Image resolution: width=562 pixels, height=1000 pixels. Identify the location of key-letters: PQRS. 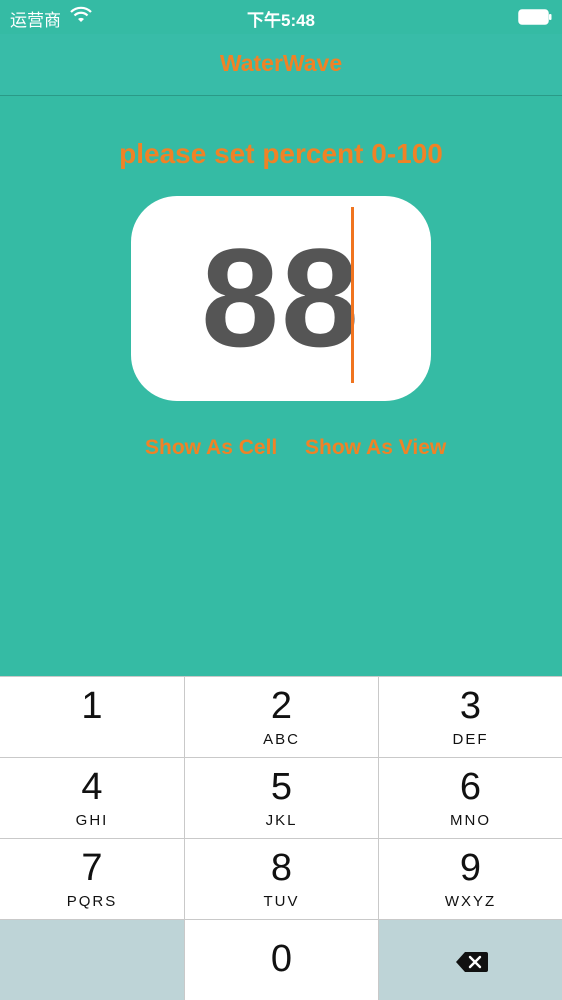
(92, 901).